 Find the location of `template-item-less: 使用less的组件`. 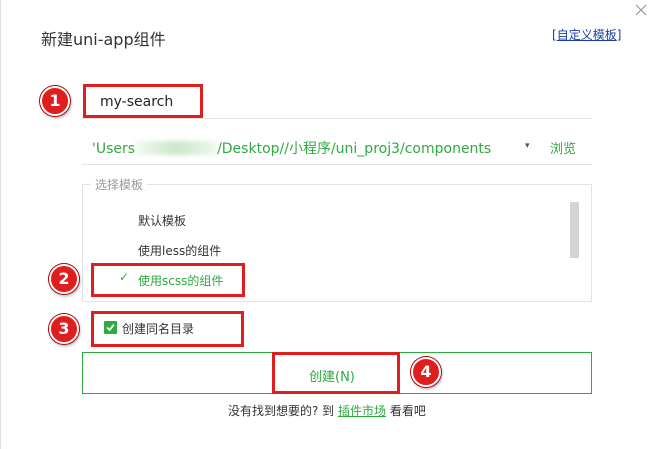

template-item-less: 使用less的组件 is located at coordinates (179, 250).